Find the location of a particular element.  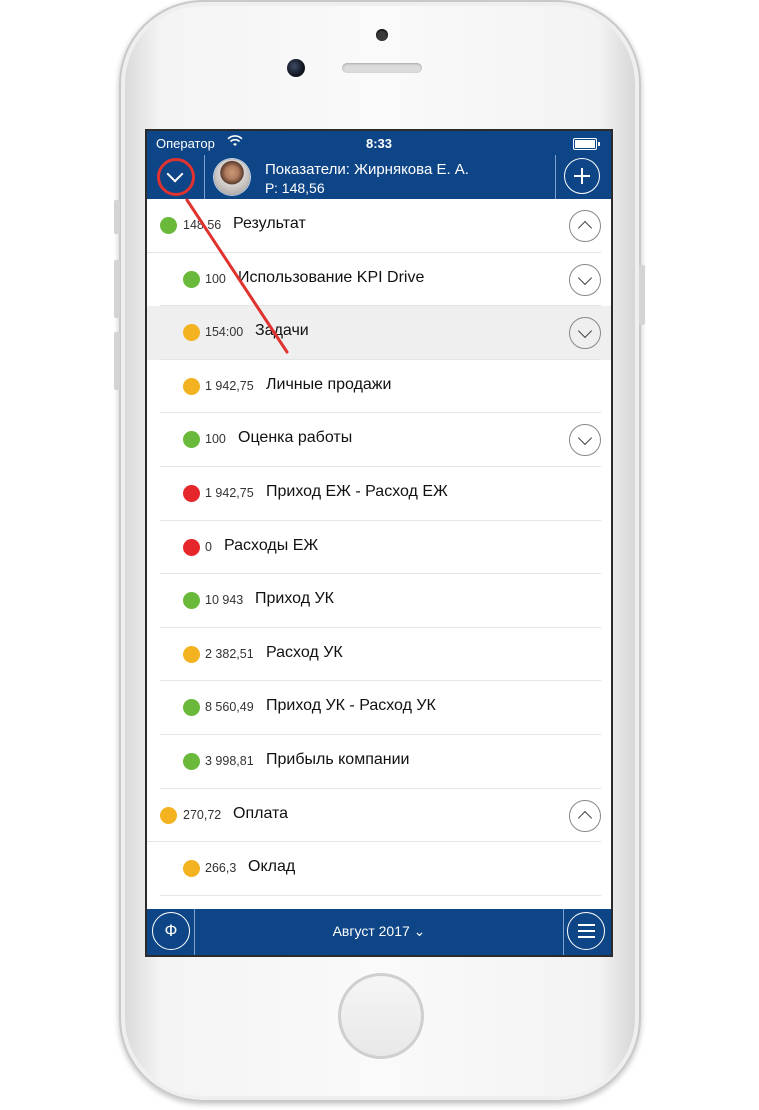

hamburger-menu-icon is located at coordinates (586, 931).